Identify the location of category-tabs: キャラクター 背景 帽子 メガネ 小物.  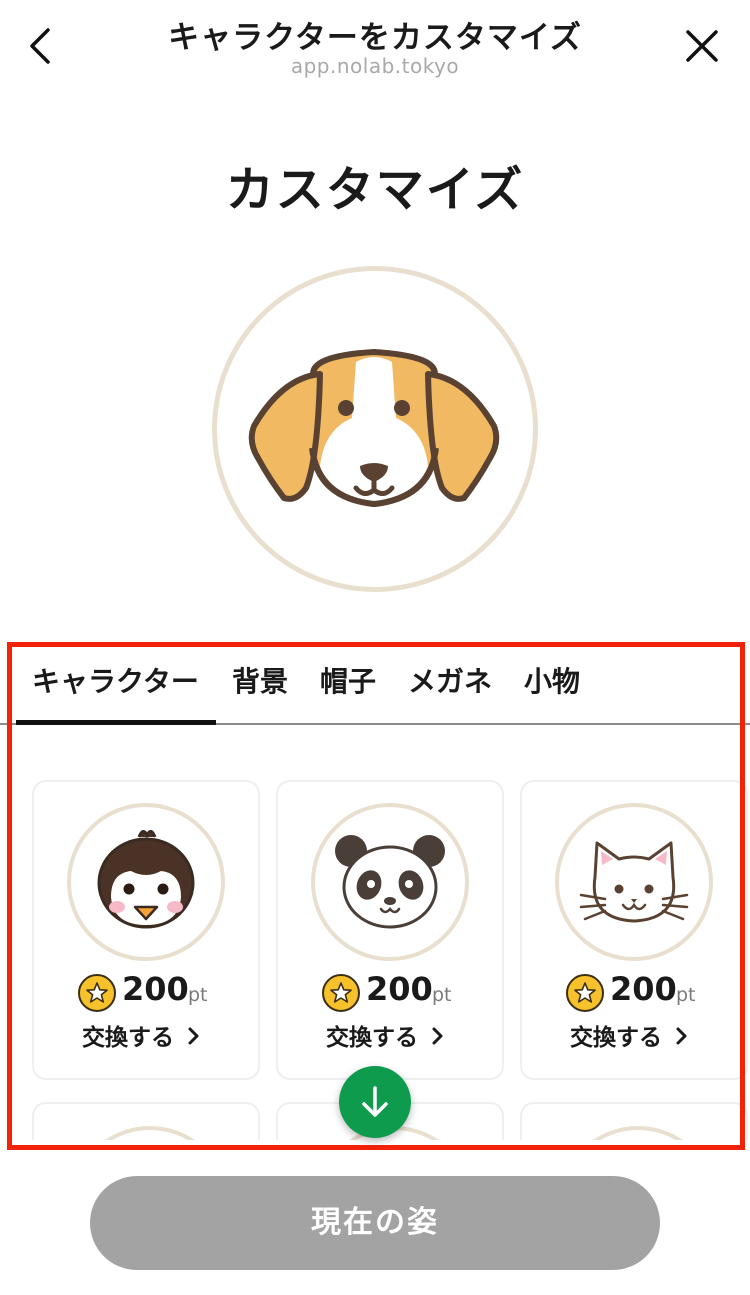
(375, 683).